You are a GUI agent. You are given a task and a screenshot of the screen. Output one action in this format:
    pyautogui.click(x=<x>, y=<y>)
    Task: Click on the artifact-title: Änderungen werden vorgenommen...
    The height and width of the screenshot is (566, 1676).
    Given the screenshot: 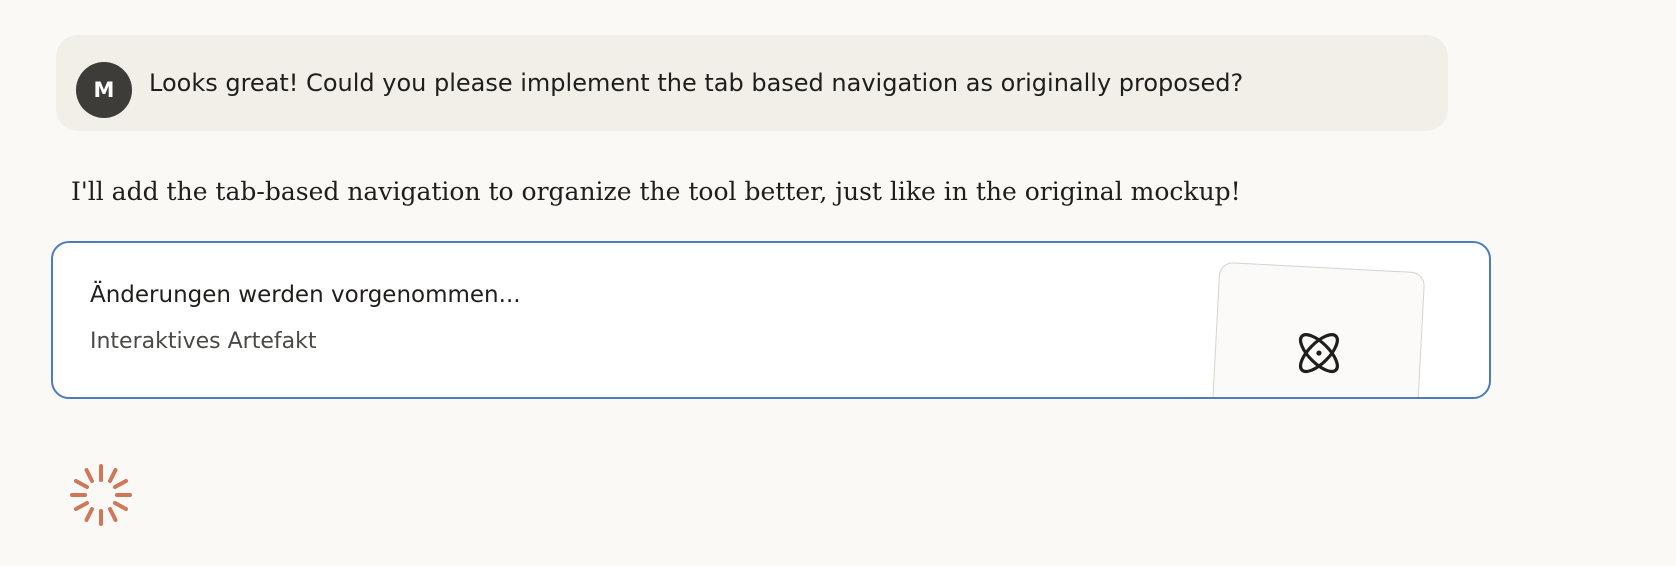 What is the action you would take?
    pyautogui.click(x=305, y=295)
    